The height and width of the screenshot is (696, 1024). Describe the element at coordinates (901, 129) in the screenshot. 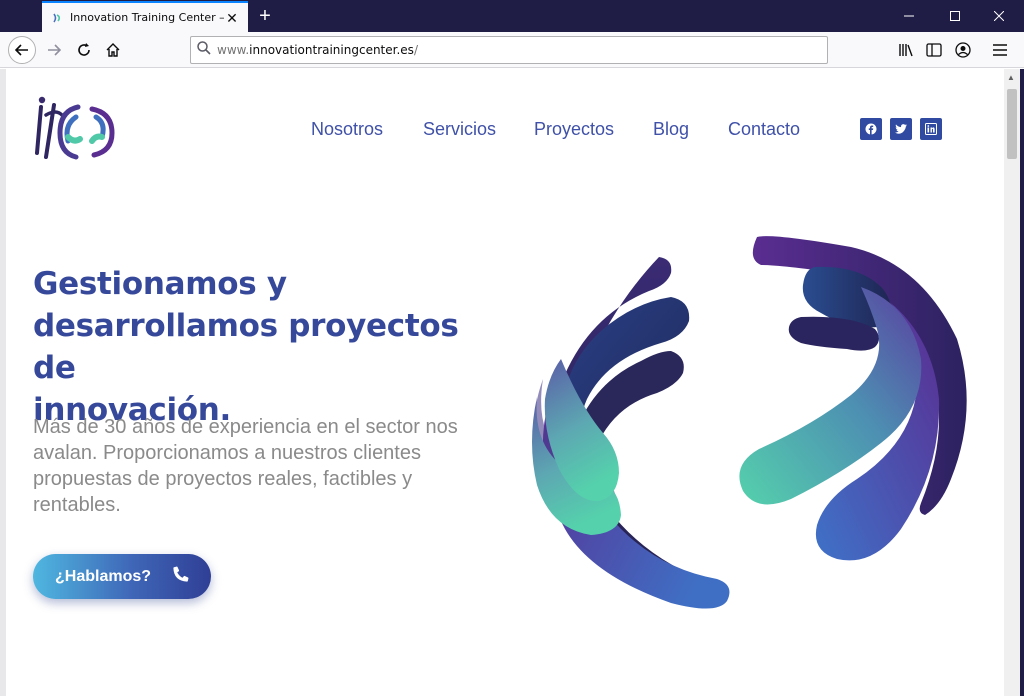

I see `twitter-icon` at that location.